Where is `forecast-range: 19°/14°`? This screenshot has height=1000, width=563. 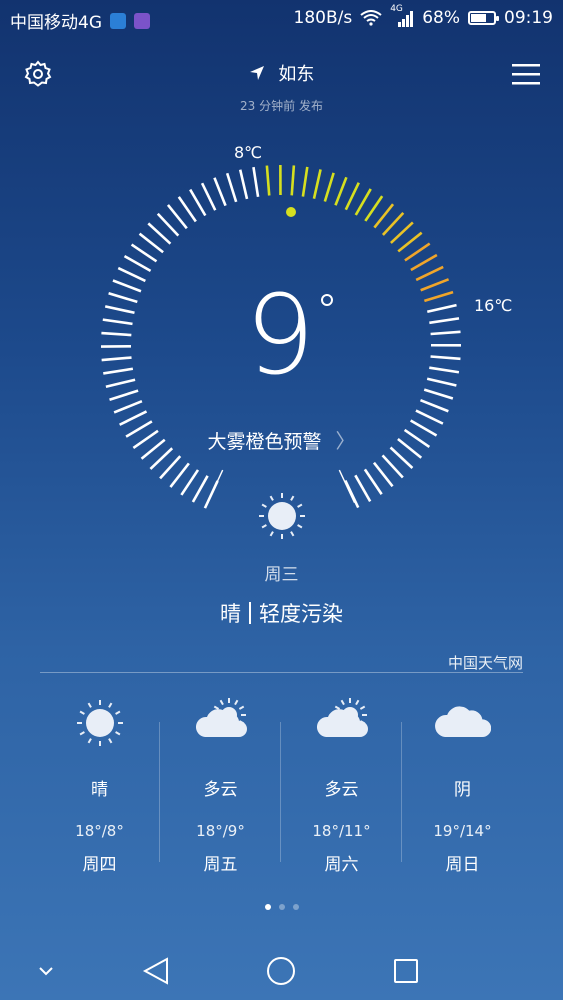 forecast-range: 19°/14° is located at coordinates (462, 831).